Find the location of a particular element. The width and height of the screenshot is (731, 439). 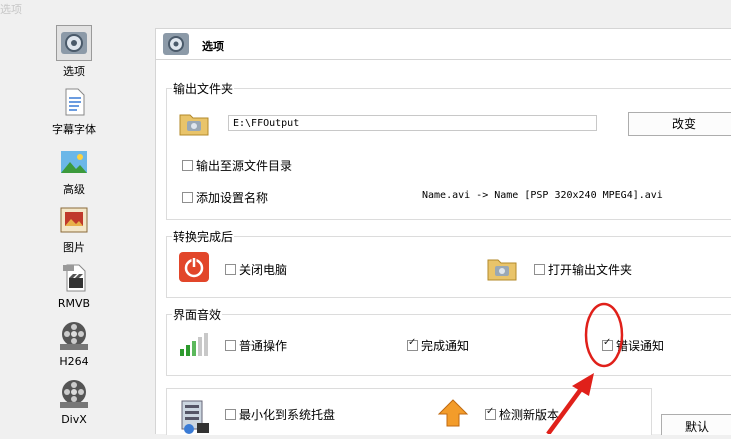

annotation-circle is located at coordinates (604, 335).